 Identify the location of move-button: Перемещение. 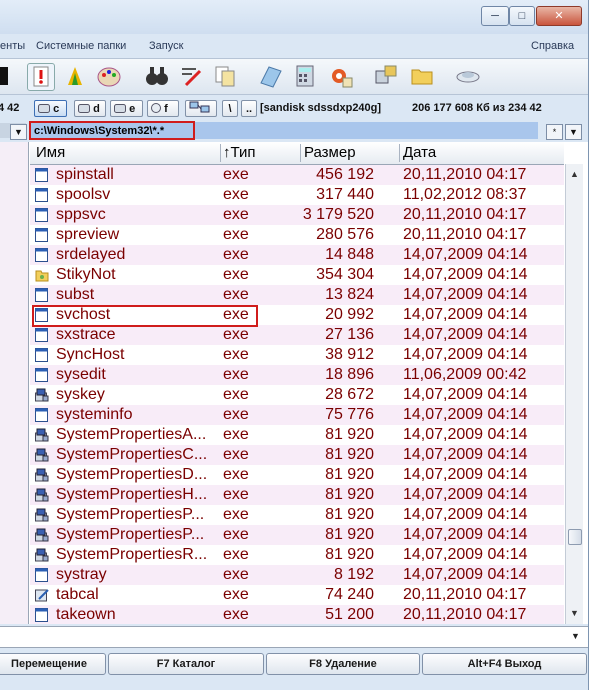
(53, 664).